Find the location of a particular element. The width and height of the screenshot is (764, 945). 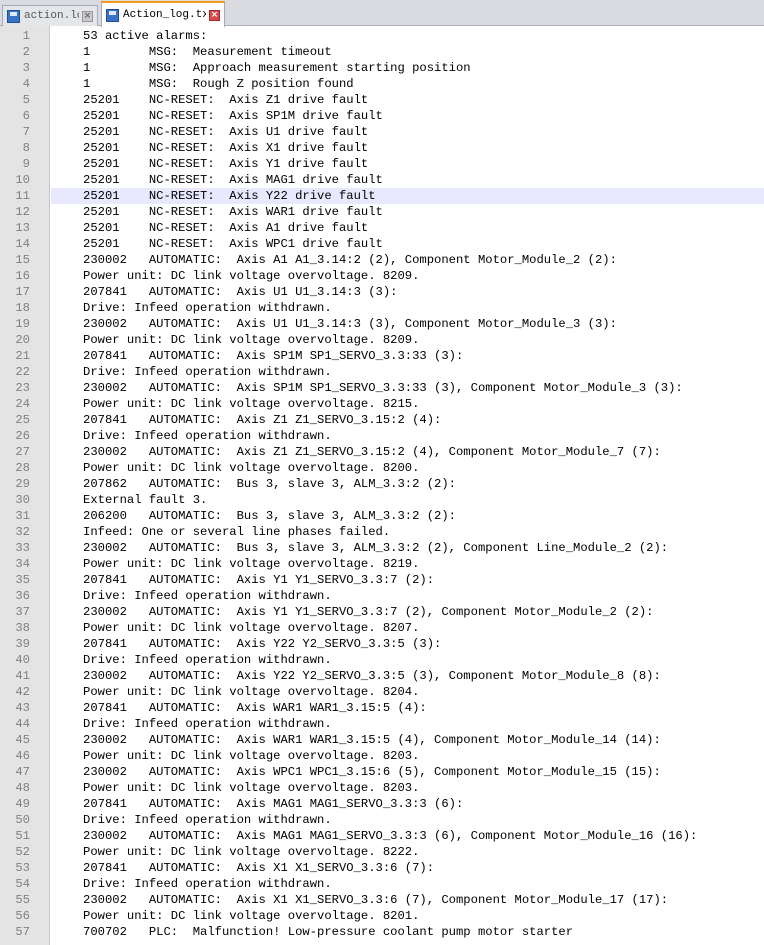

line-number: 46 is located at coordinates (22, 756).